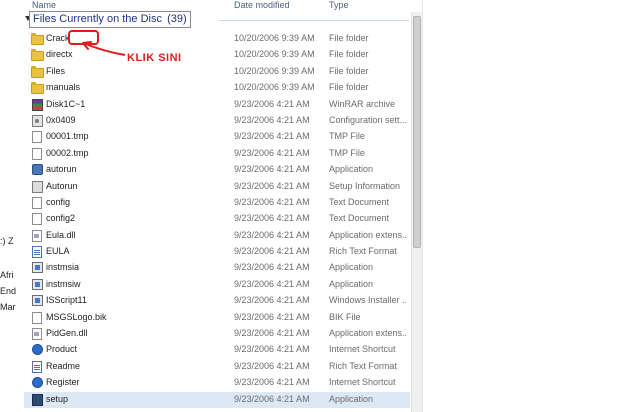  What do you see at coordinates (217, 88) in the screenshot?
I see `table-row: manuals 10/20/2006 9:39 AM File folder` at bounding box center [217, 88].